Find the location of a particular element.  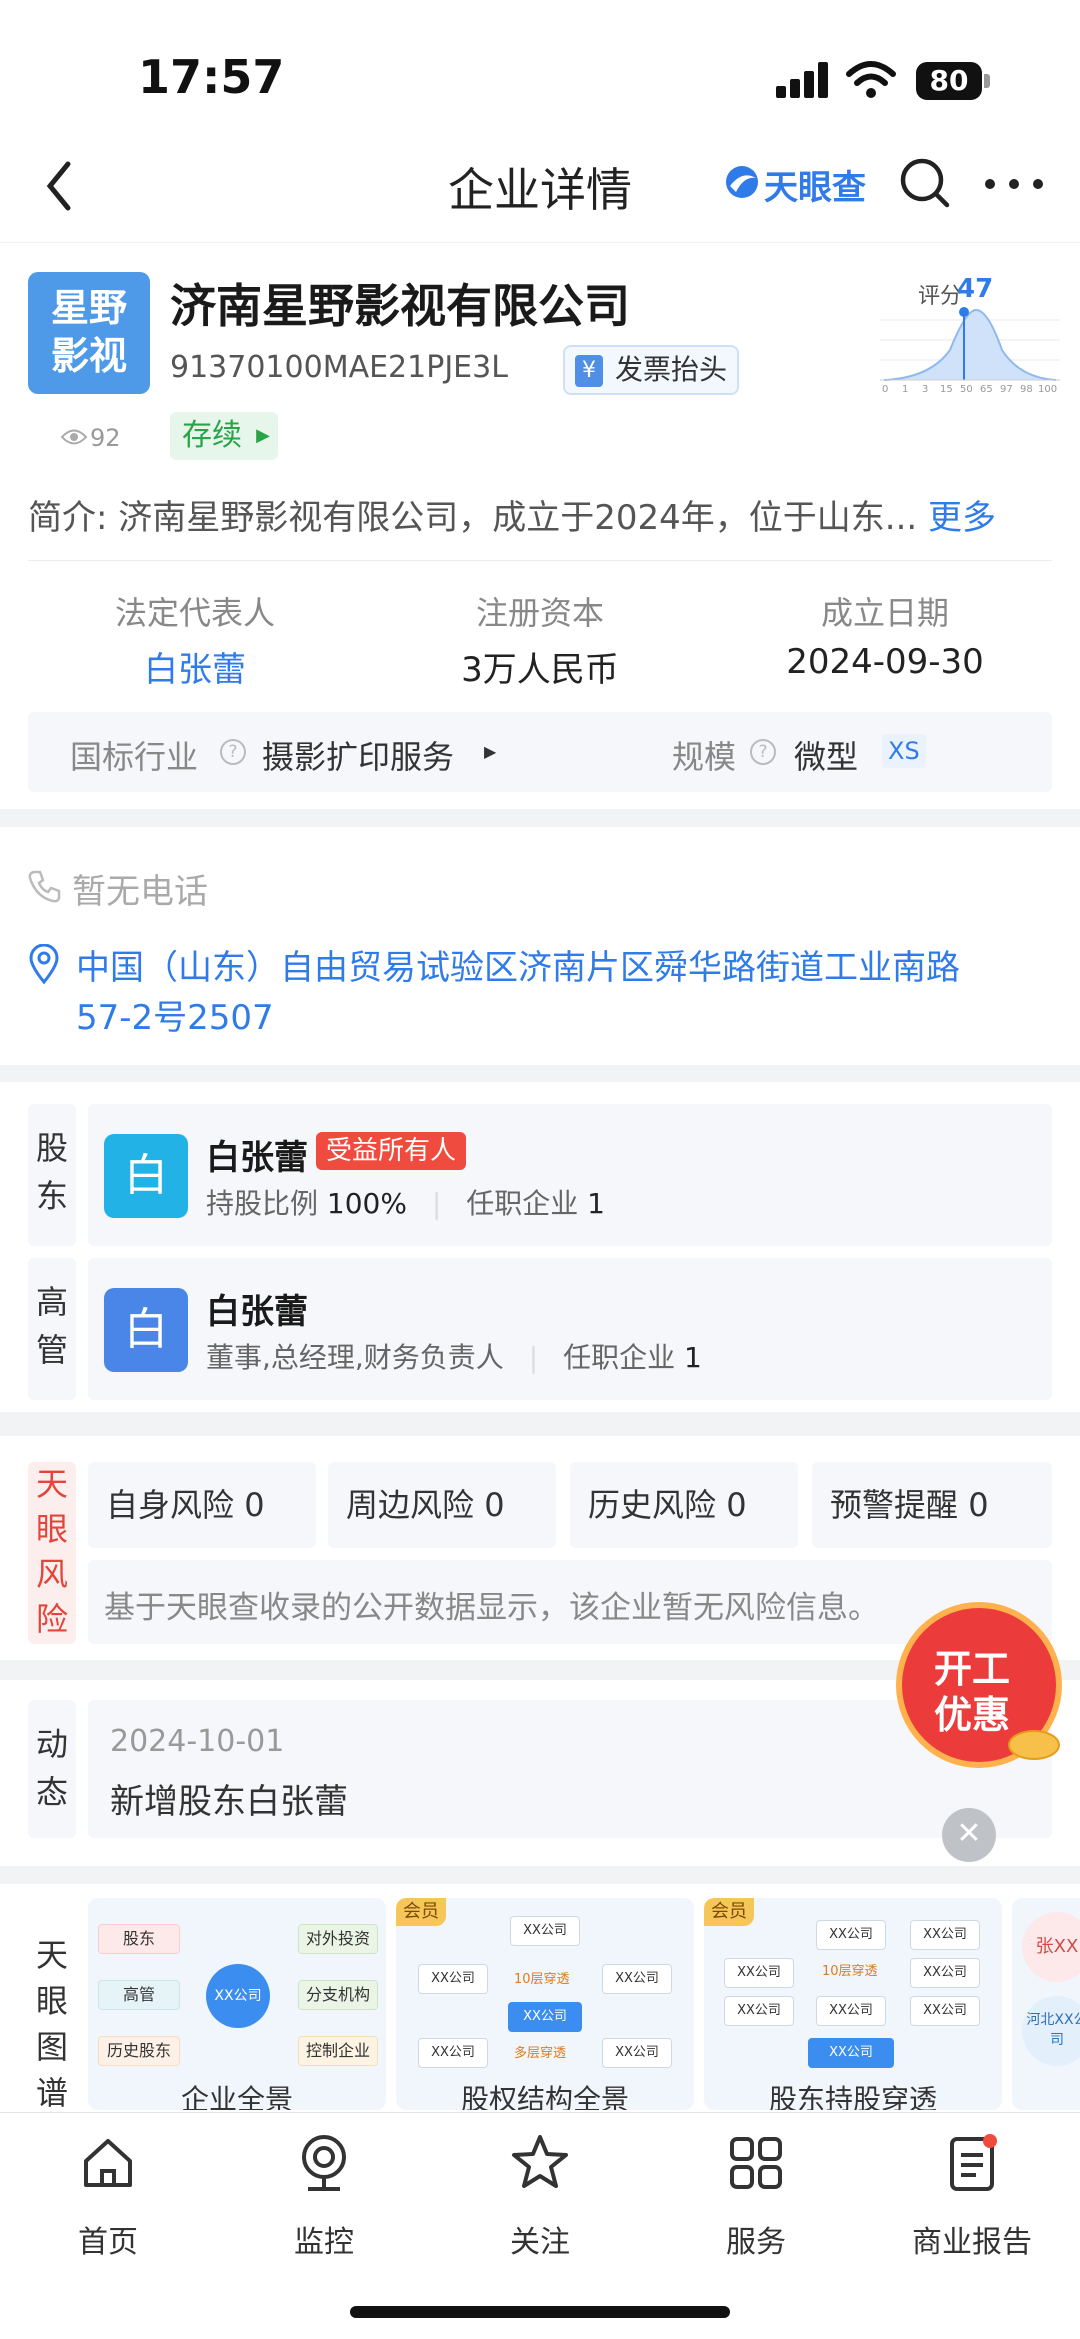

graph-node: 历史股东 is located at coordinates (139, 2051).